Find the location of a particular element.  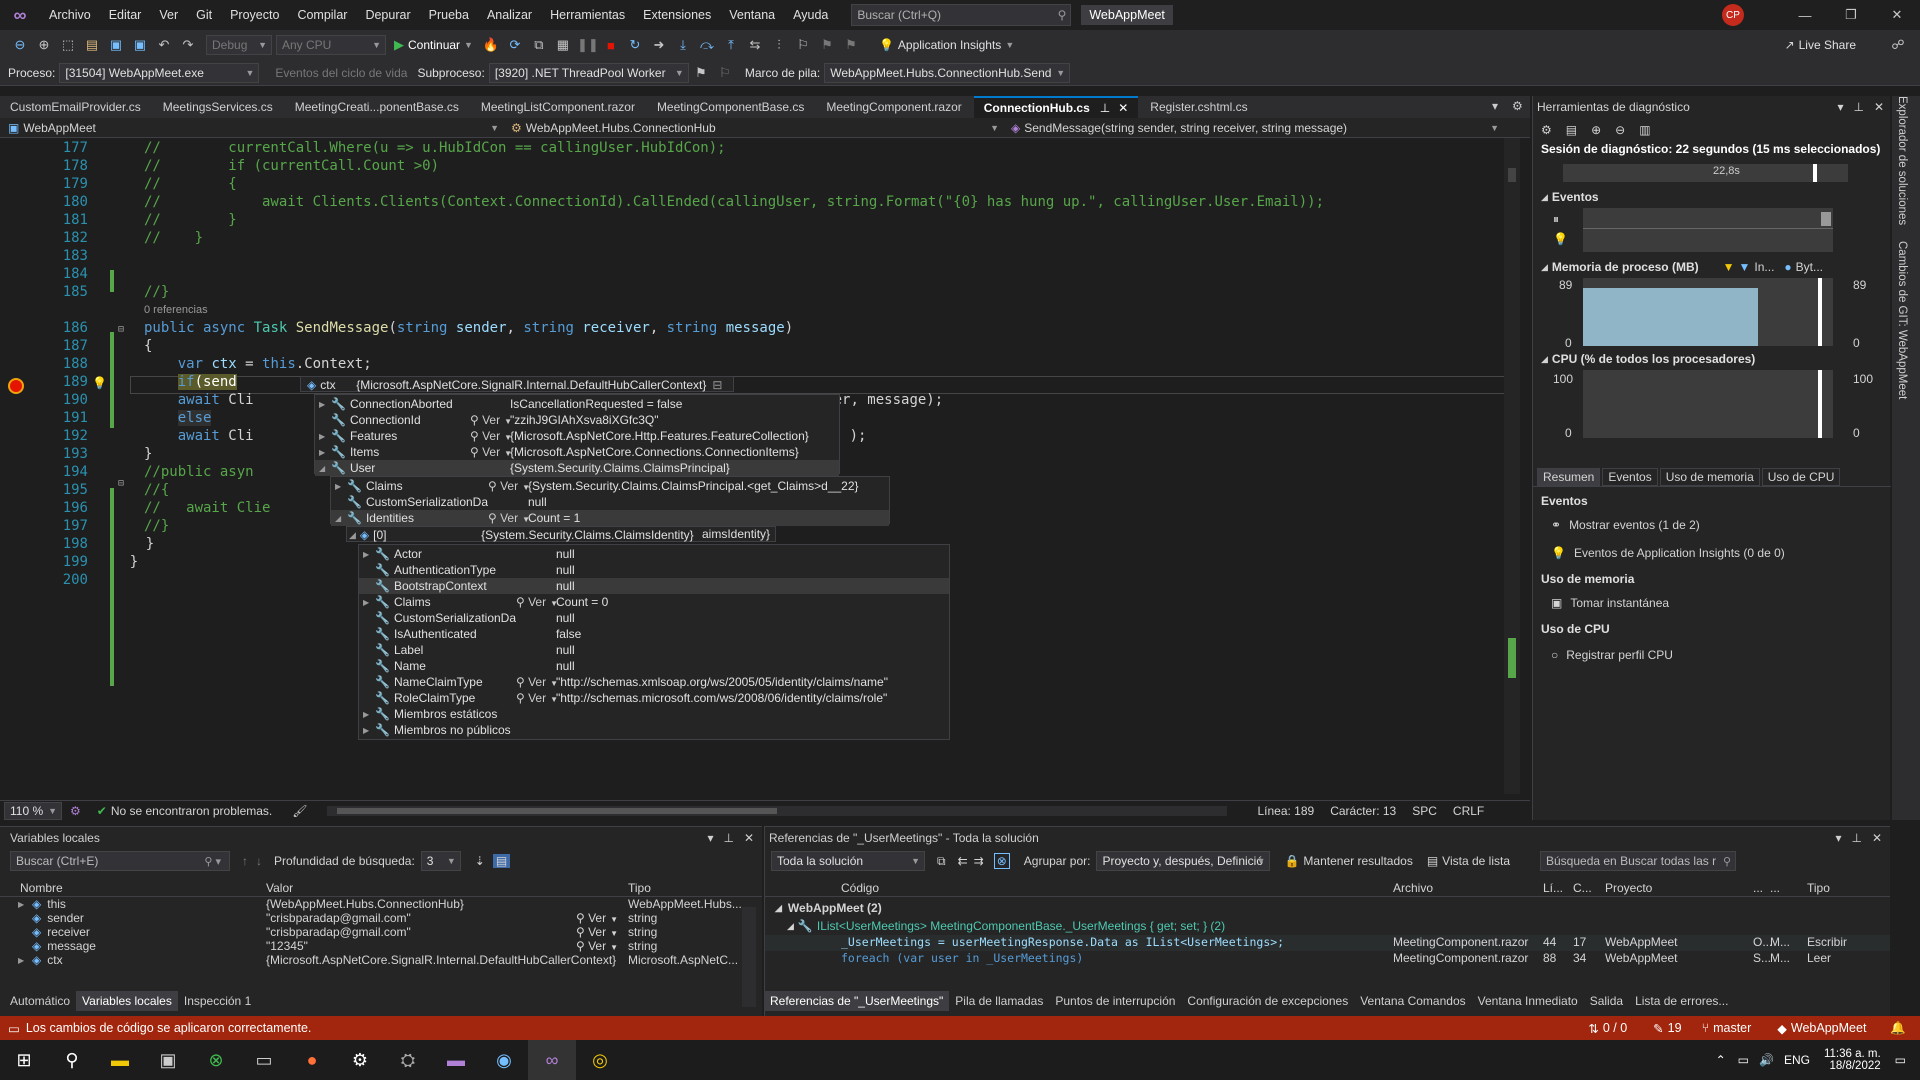

refresh-icon: ⟳ is located at coordinates (515, 45).